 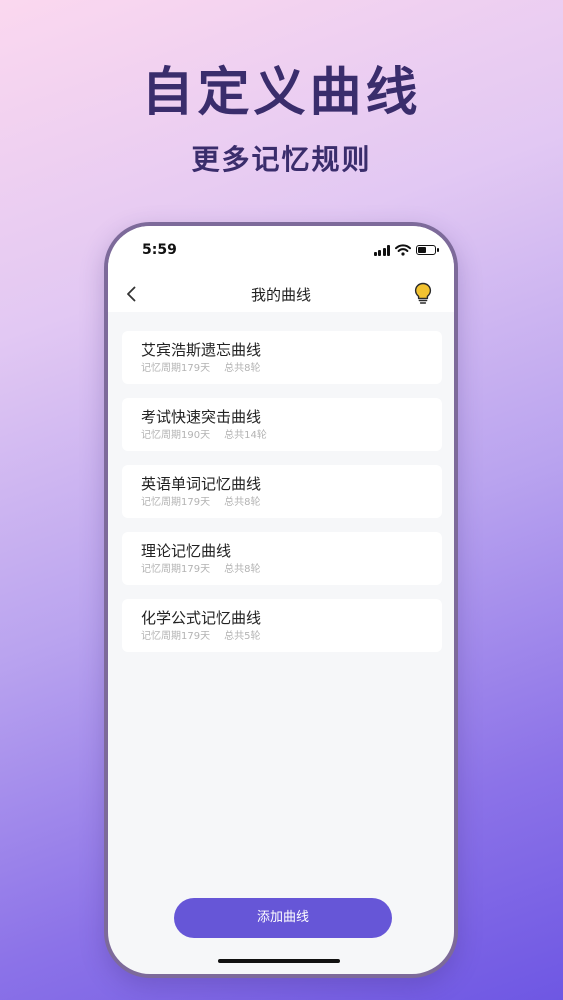 I want to click on curve-card: 理论记忆曲线 记忆周期179天 总共8轮, so click(x=282, y=558).